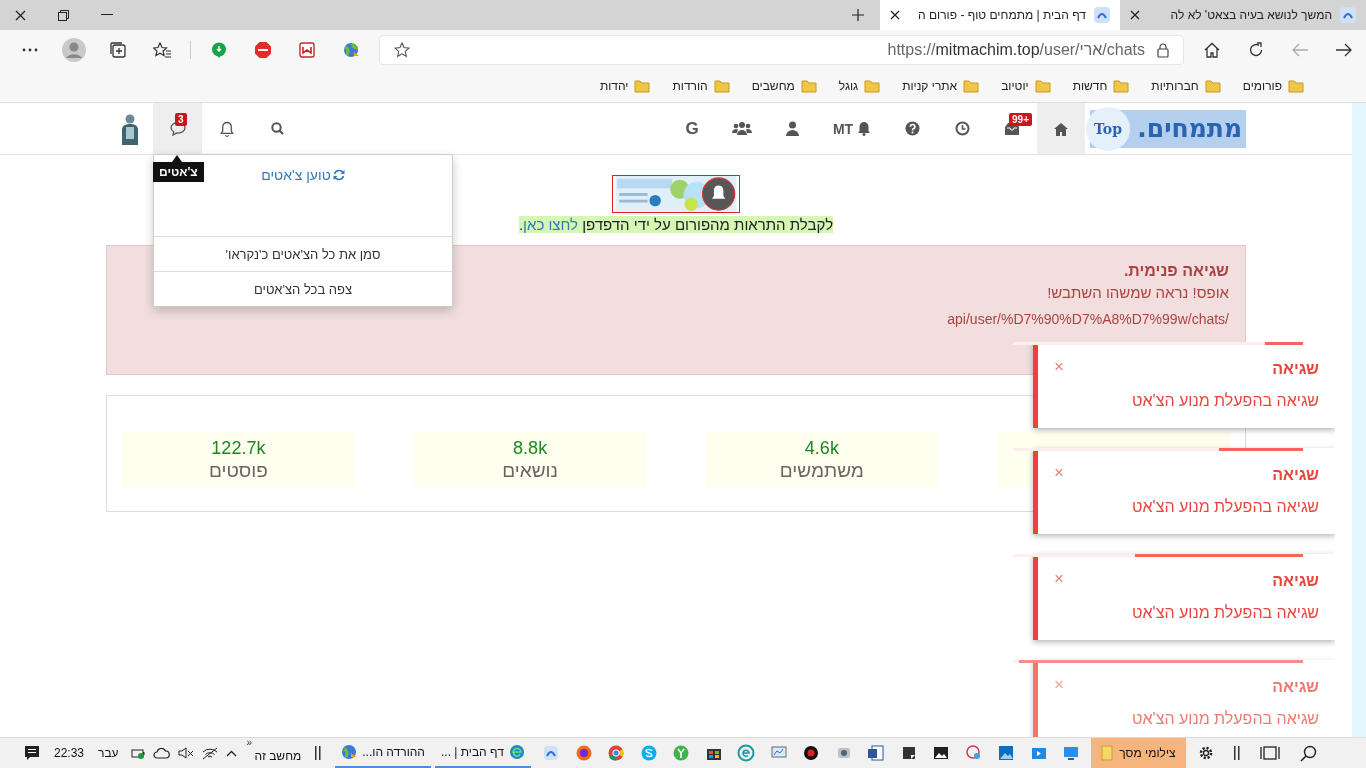 This screenshot has width=1366, height=768. I want to click on notification-icon, so click(32, 753).